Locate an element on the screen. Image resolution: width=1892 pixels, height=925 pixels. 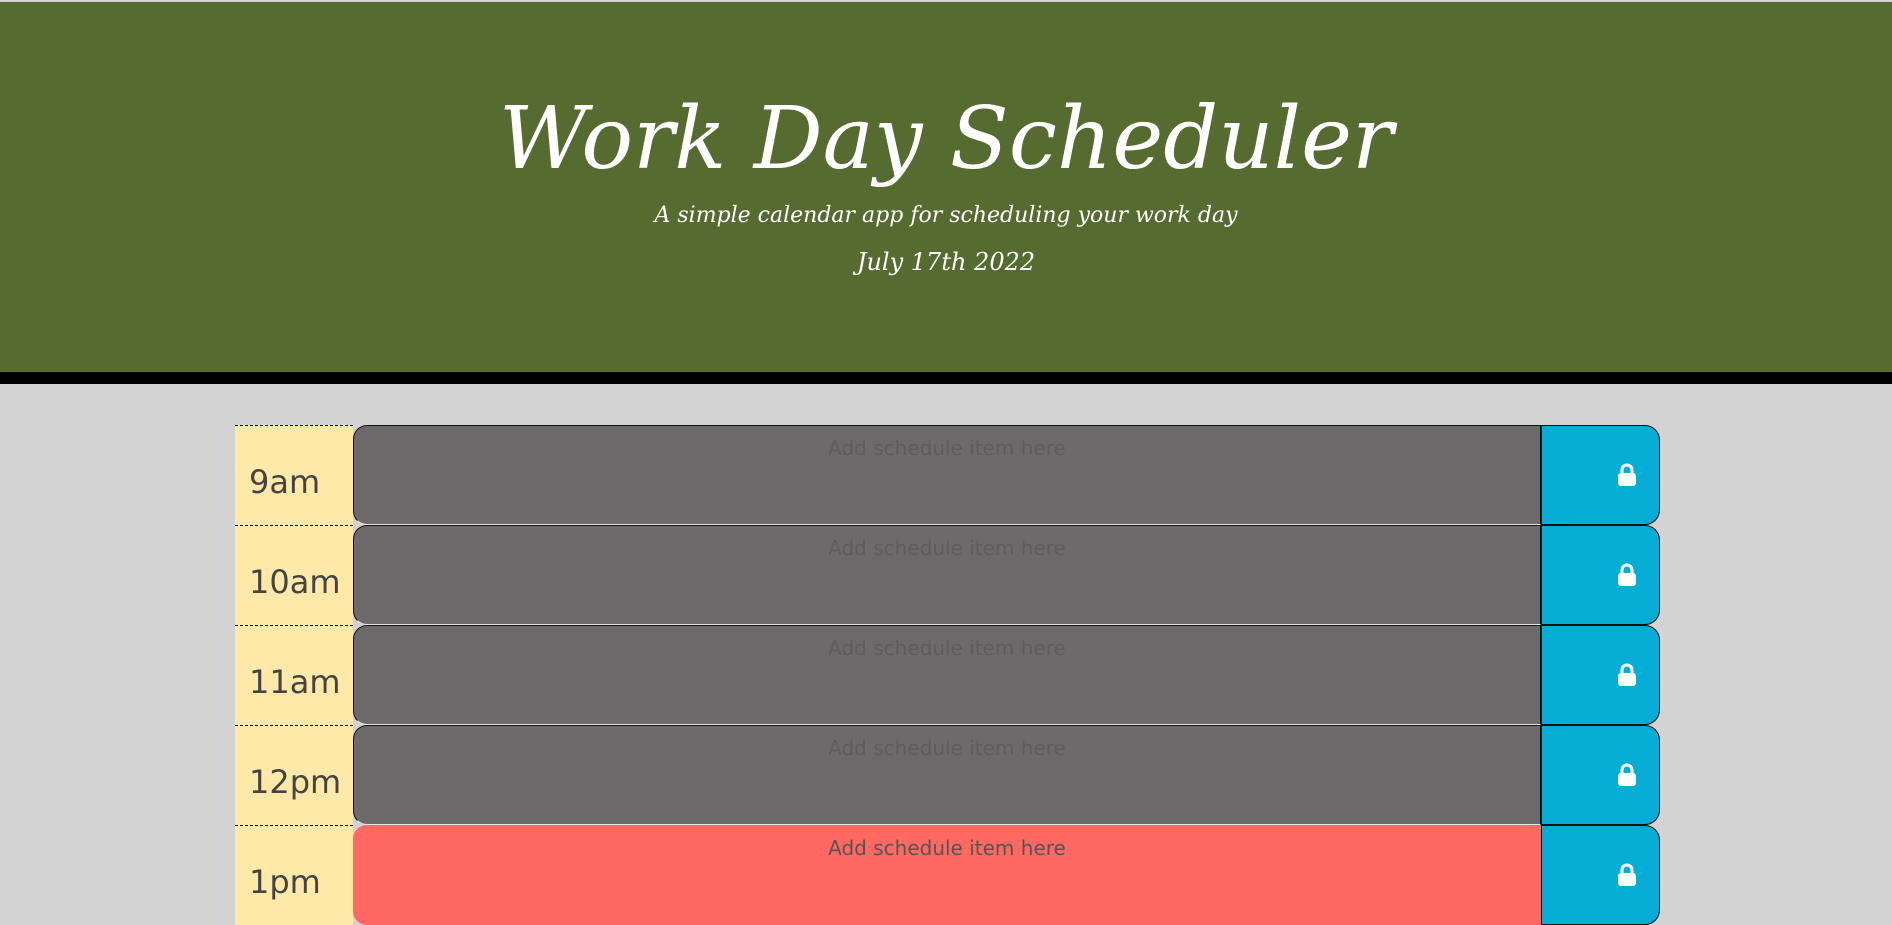
page-title: Work Day Scheduler is located at coordinates (946, 139).